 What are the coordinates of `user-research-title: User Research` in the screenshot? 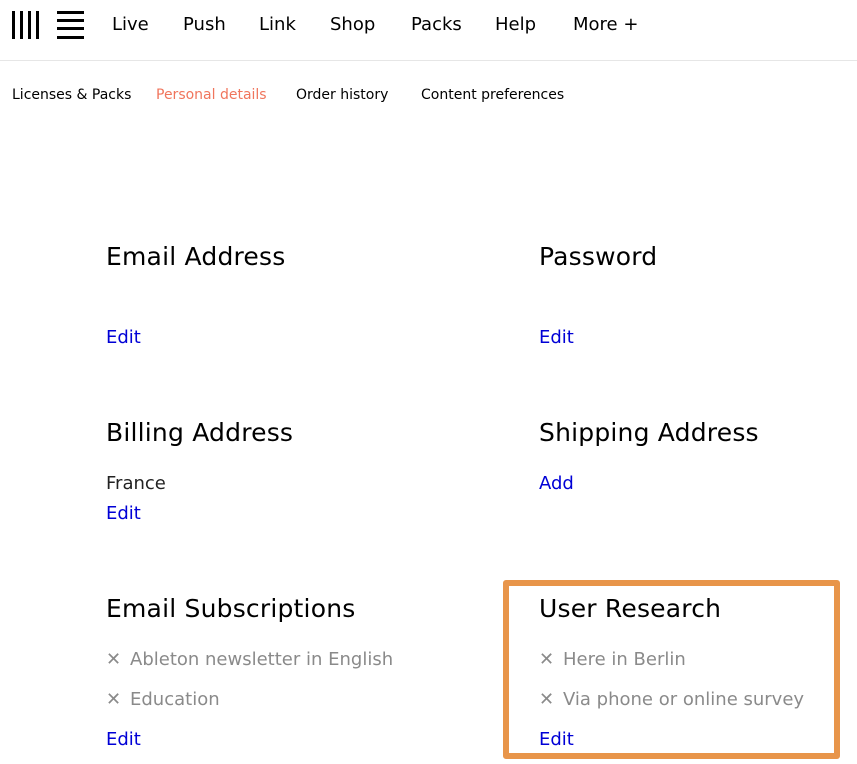 It's located at (630, 608).